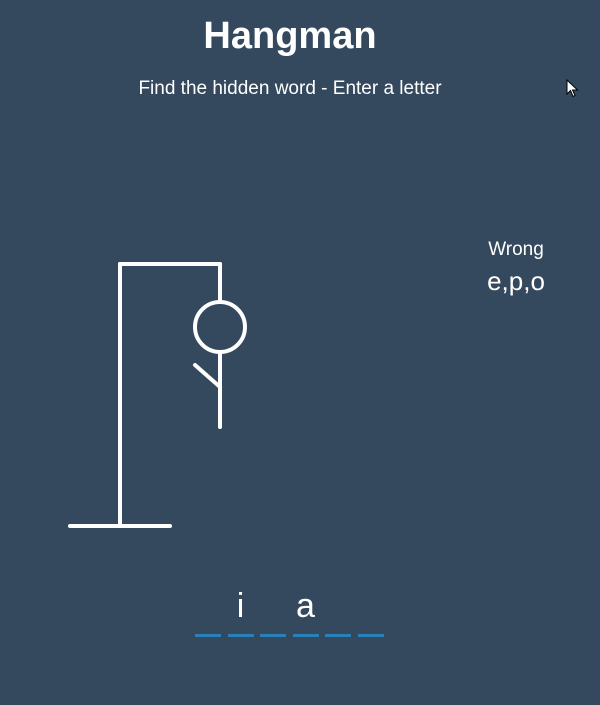 The image size is (600, 705). Describe the element at coordinates (305, 610) in the screenshot. I see `letter-slot: a` at that location.